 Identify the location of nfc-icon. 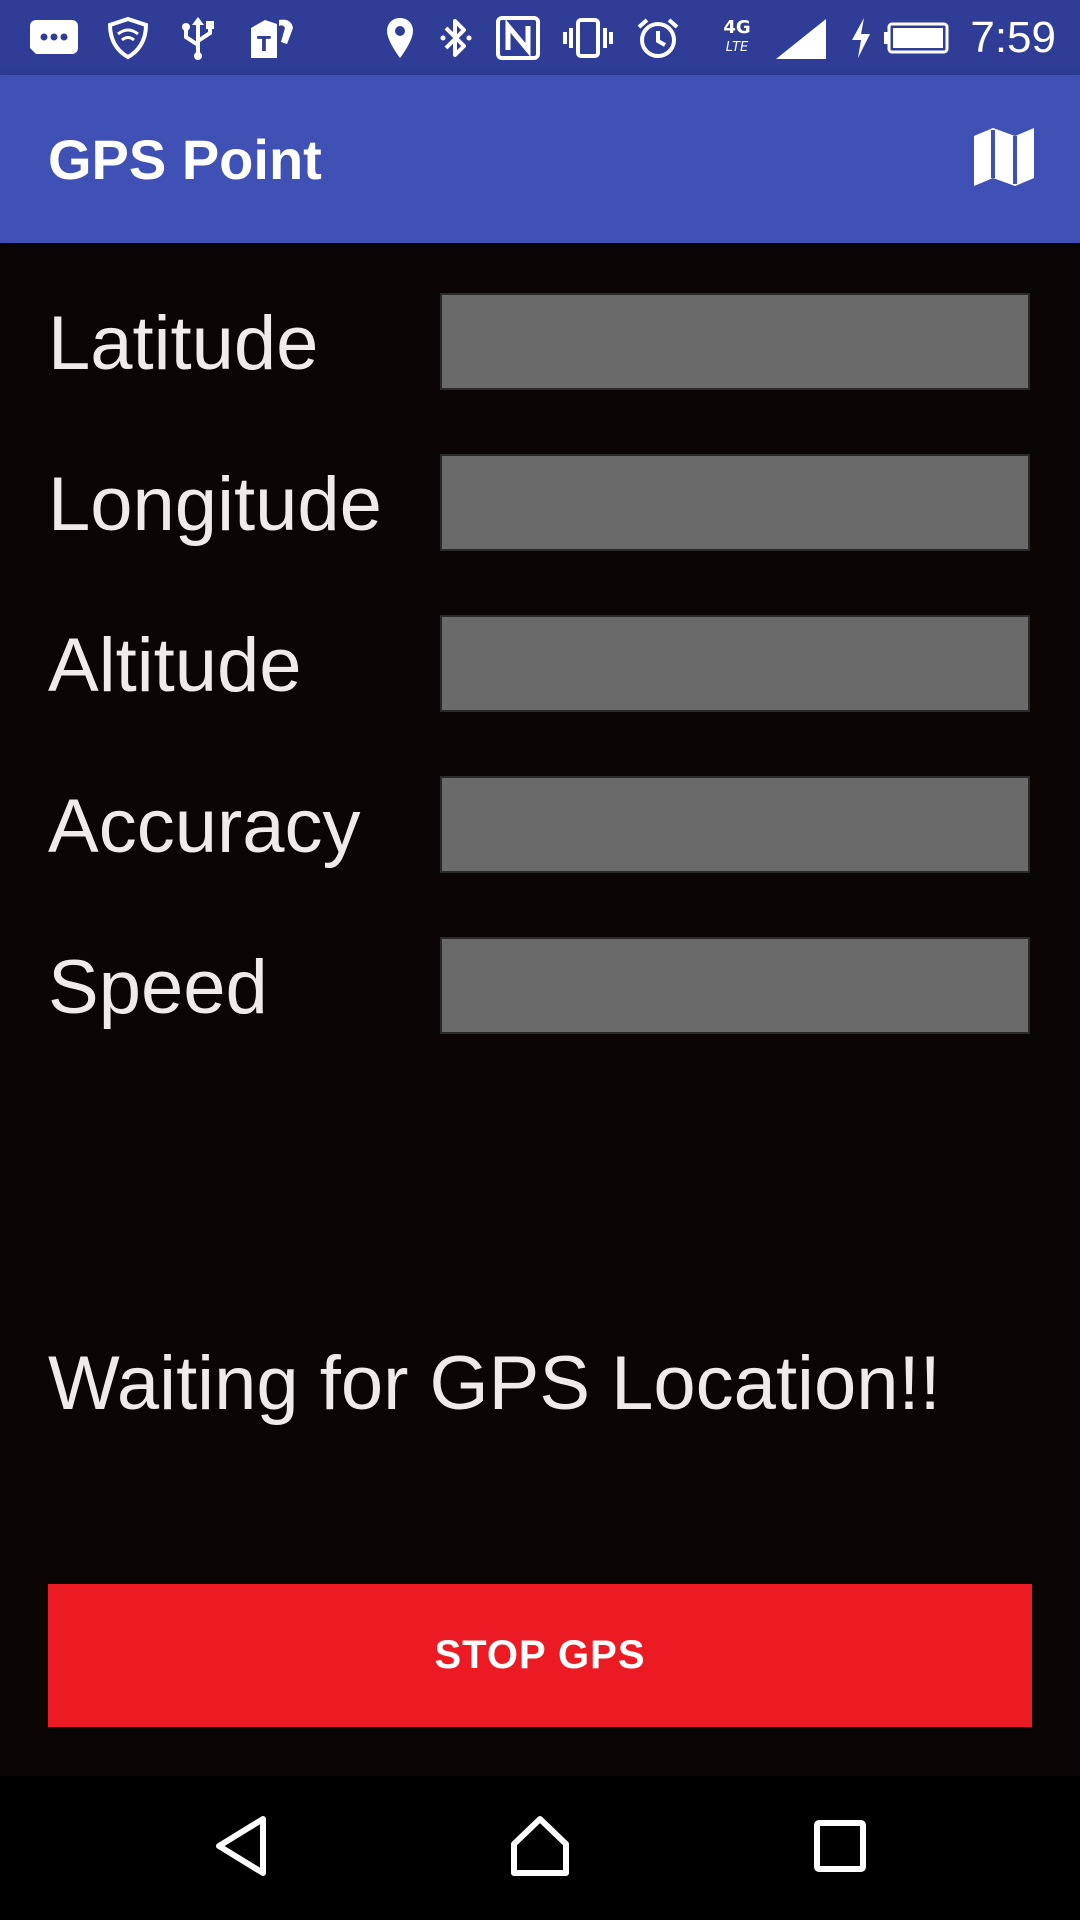
(518, 37).